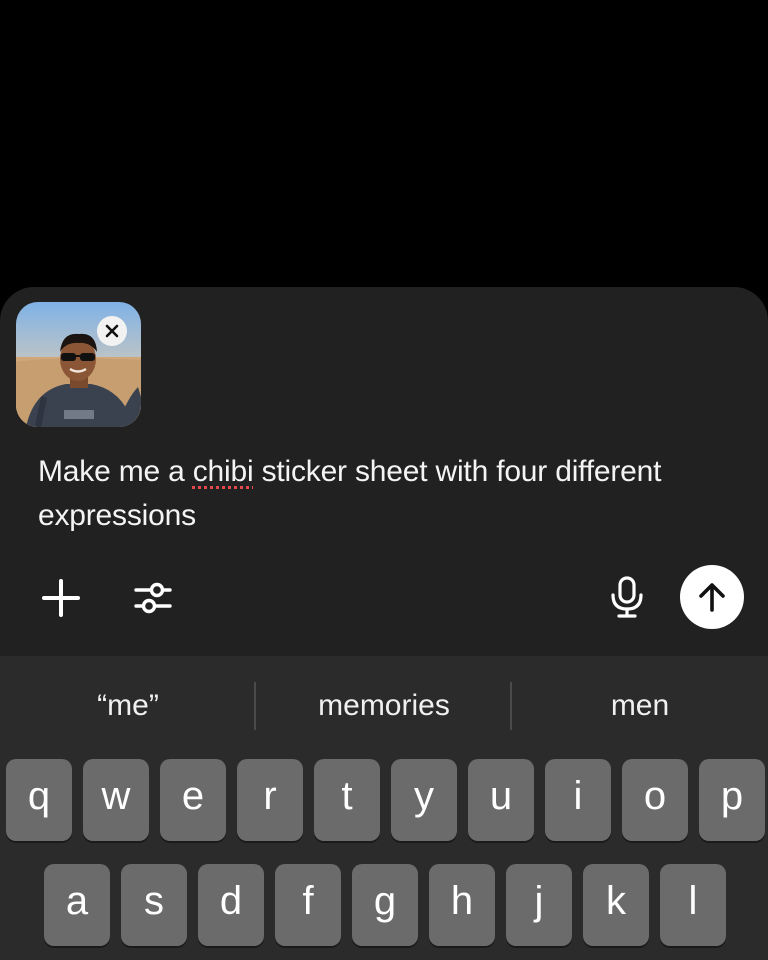  I want to click on plus-icon, so click(61, 598).